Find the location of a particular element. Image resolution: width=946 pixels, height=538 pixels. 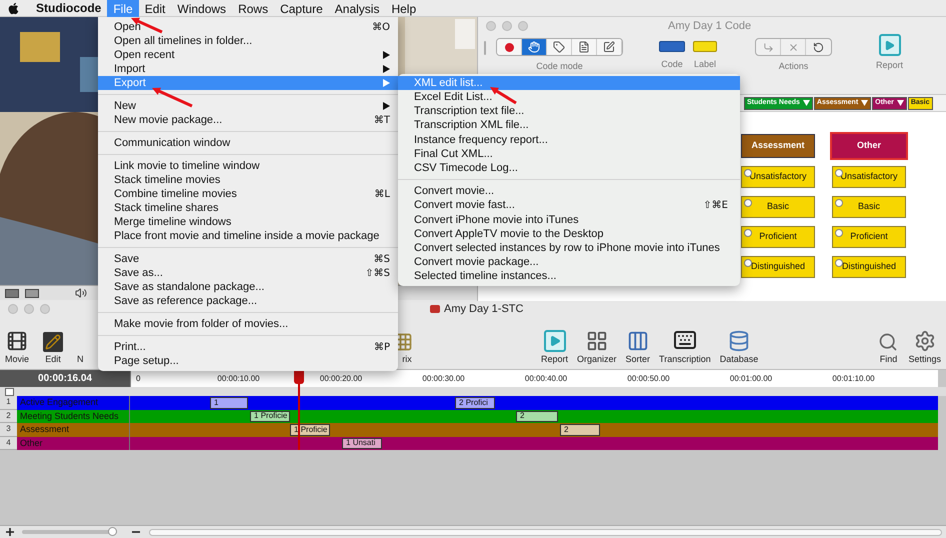

toolbar-label: Label is located at coordinates (705, 64).